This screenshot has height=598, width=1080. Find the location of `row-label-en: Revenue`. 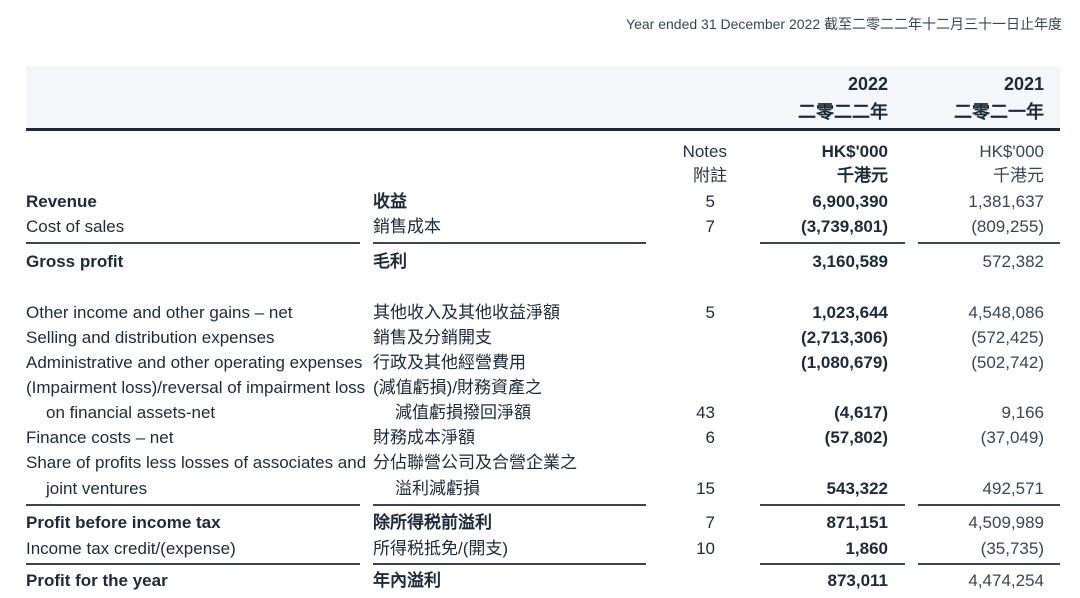

row-label-en: Revenue is located at coordinates (61, 201).